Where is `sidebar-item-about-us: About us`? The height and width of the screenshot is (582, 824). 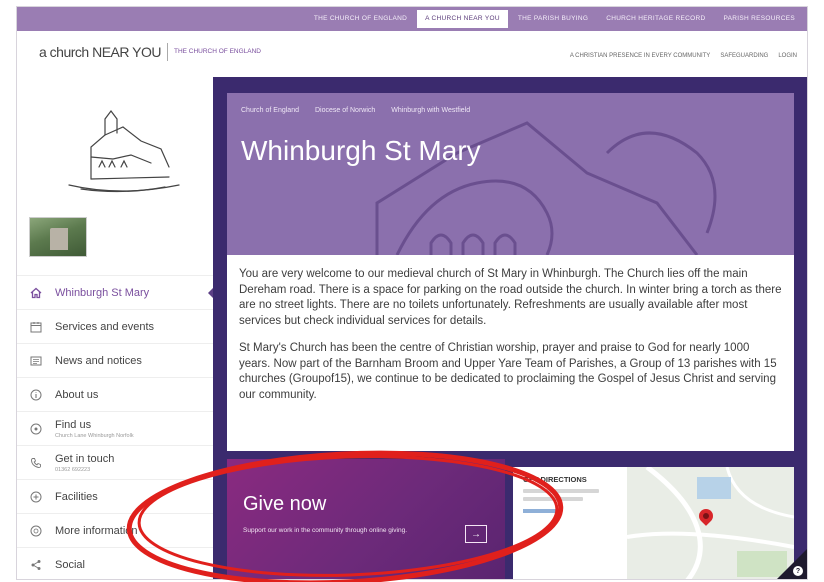 sidebar-item-about-us: About us is located at coordinates (115, 394).